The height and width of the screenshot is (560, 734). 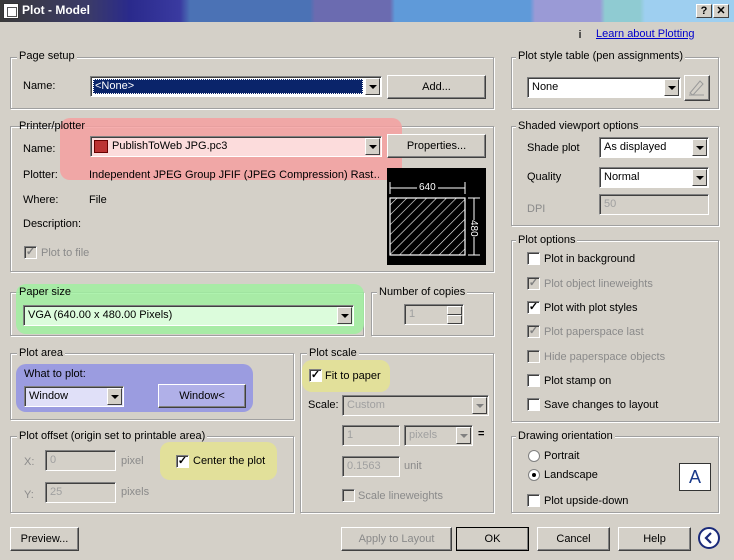 What do you see at coordinates (348, 495) in the screenshot?
I see `scale-lineweights-checkbox` at bounding box center [348, 495].